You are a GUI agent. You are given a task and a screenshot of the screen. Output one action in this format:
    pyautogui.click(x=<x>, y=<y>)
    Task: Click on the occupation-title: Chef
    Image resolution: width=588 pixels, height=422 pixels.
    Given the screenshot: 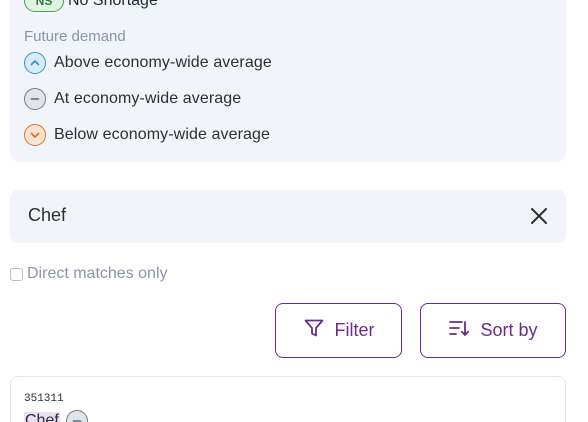 What is the action you would take?
    pyautogui.click(x=42, y=417)
    